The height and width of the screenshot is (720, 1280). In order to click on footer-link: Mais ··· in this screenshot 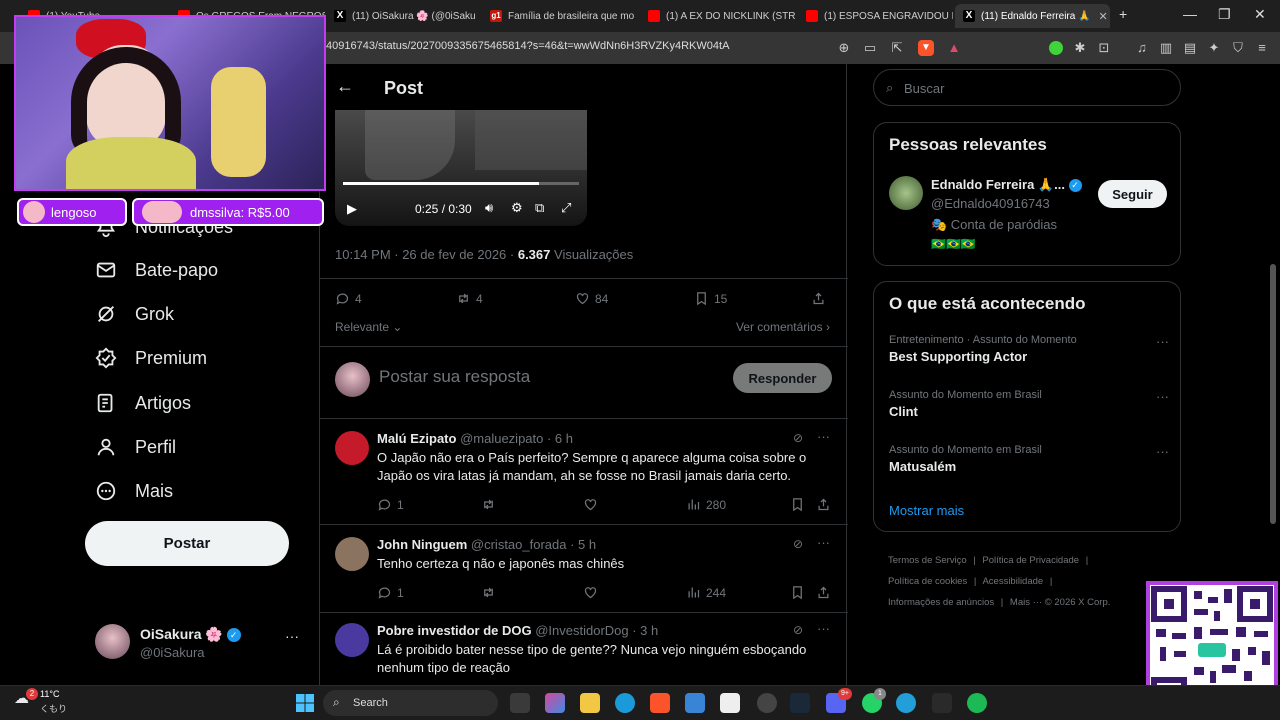, I will do `click(1026, 602)`.